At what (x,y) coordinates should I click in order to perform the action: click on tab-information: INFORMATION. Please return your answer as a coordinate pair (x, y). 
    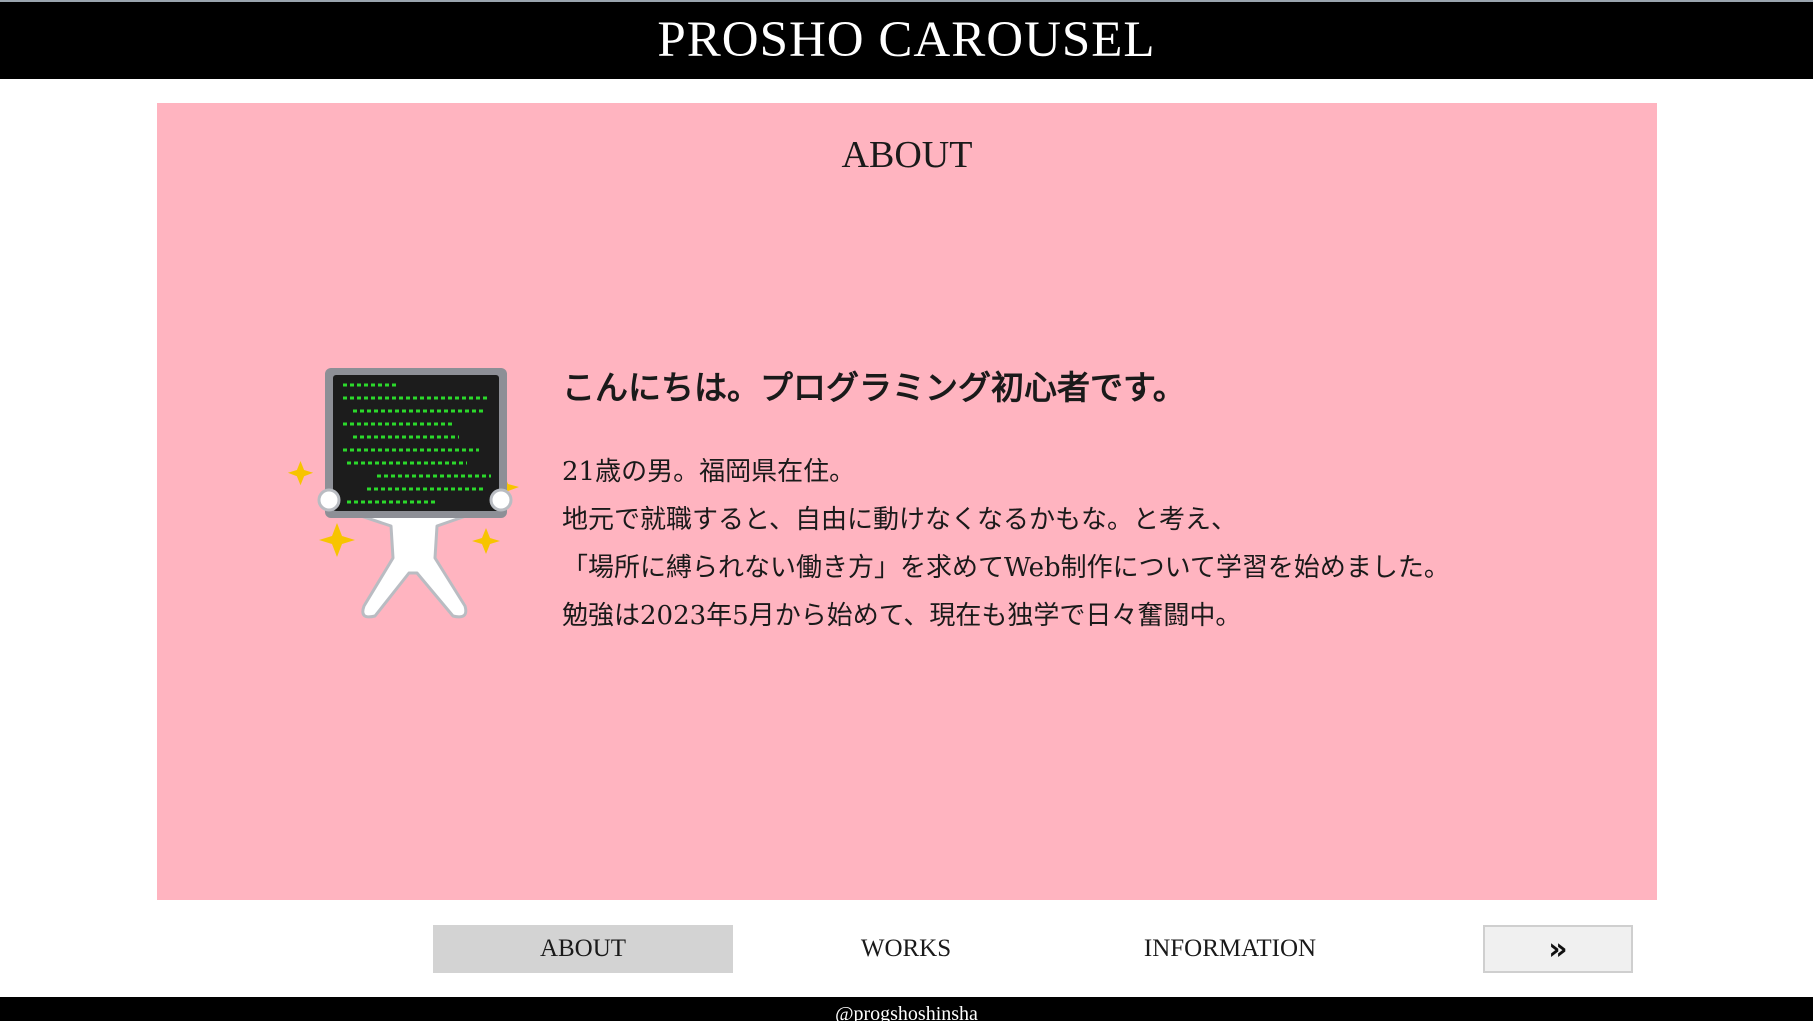
    Looking at the image, I should click on (1230, 949).